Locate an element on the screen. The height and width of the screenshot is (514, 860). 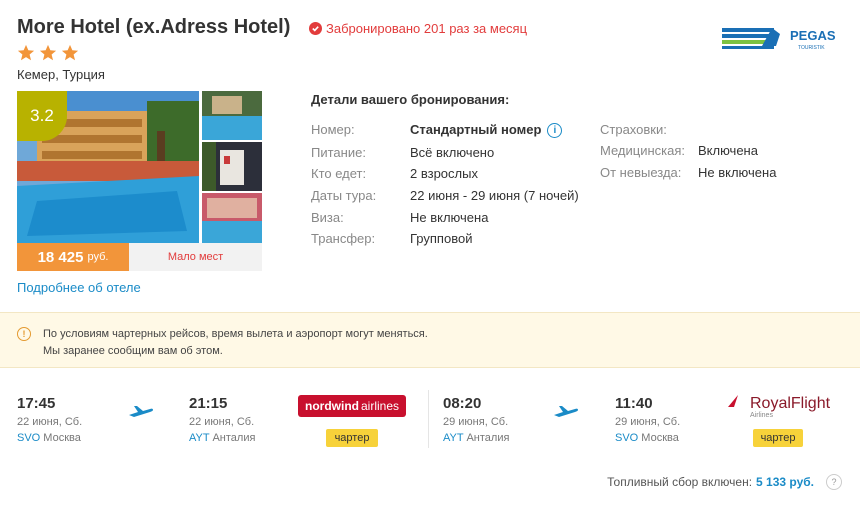
booked-badge: Забронировано 201 раз за месяц is located at coordinates (418, 28).